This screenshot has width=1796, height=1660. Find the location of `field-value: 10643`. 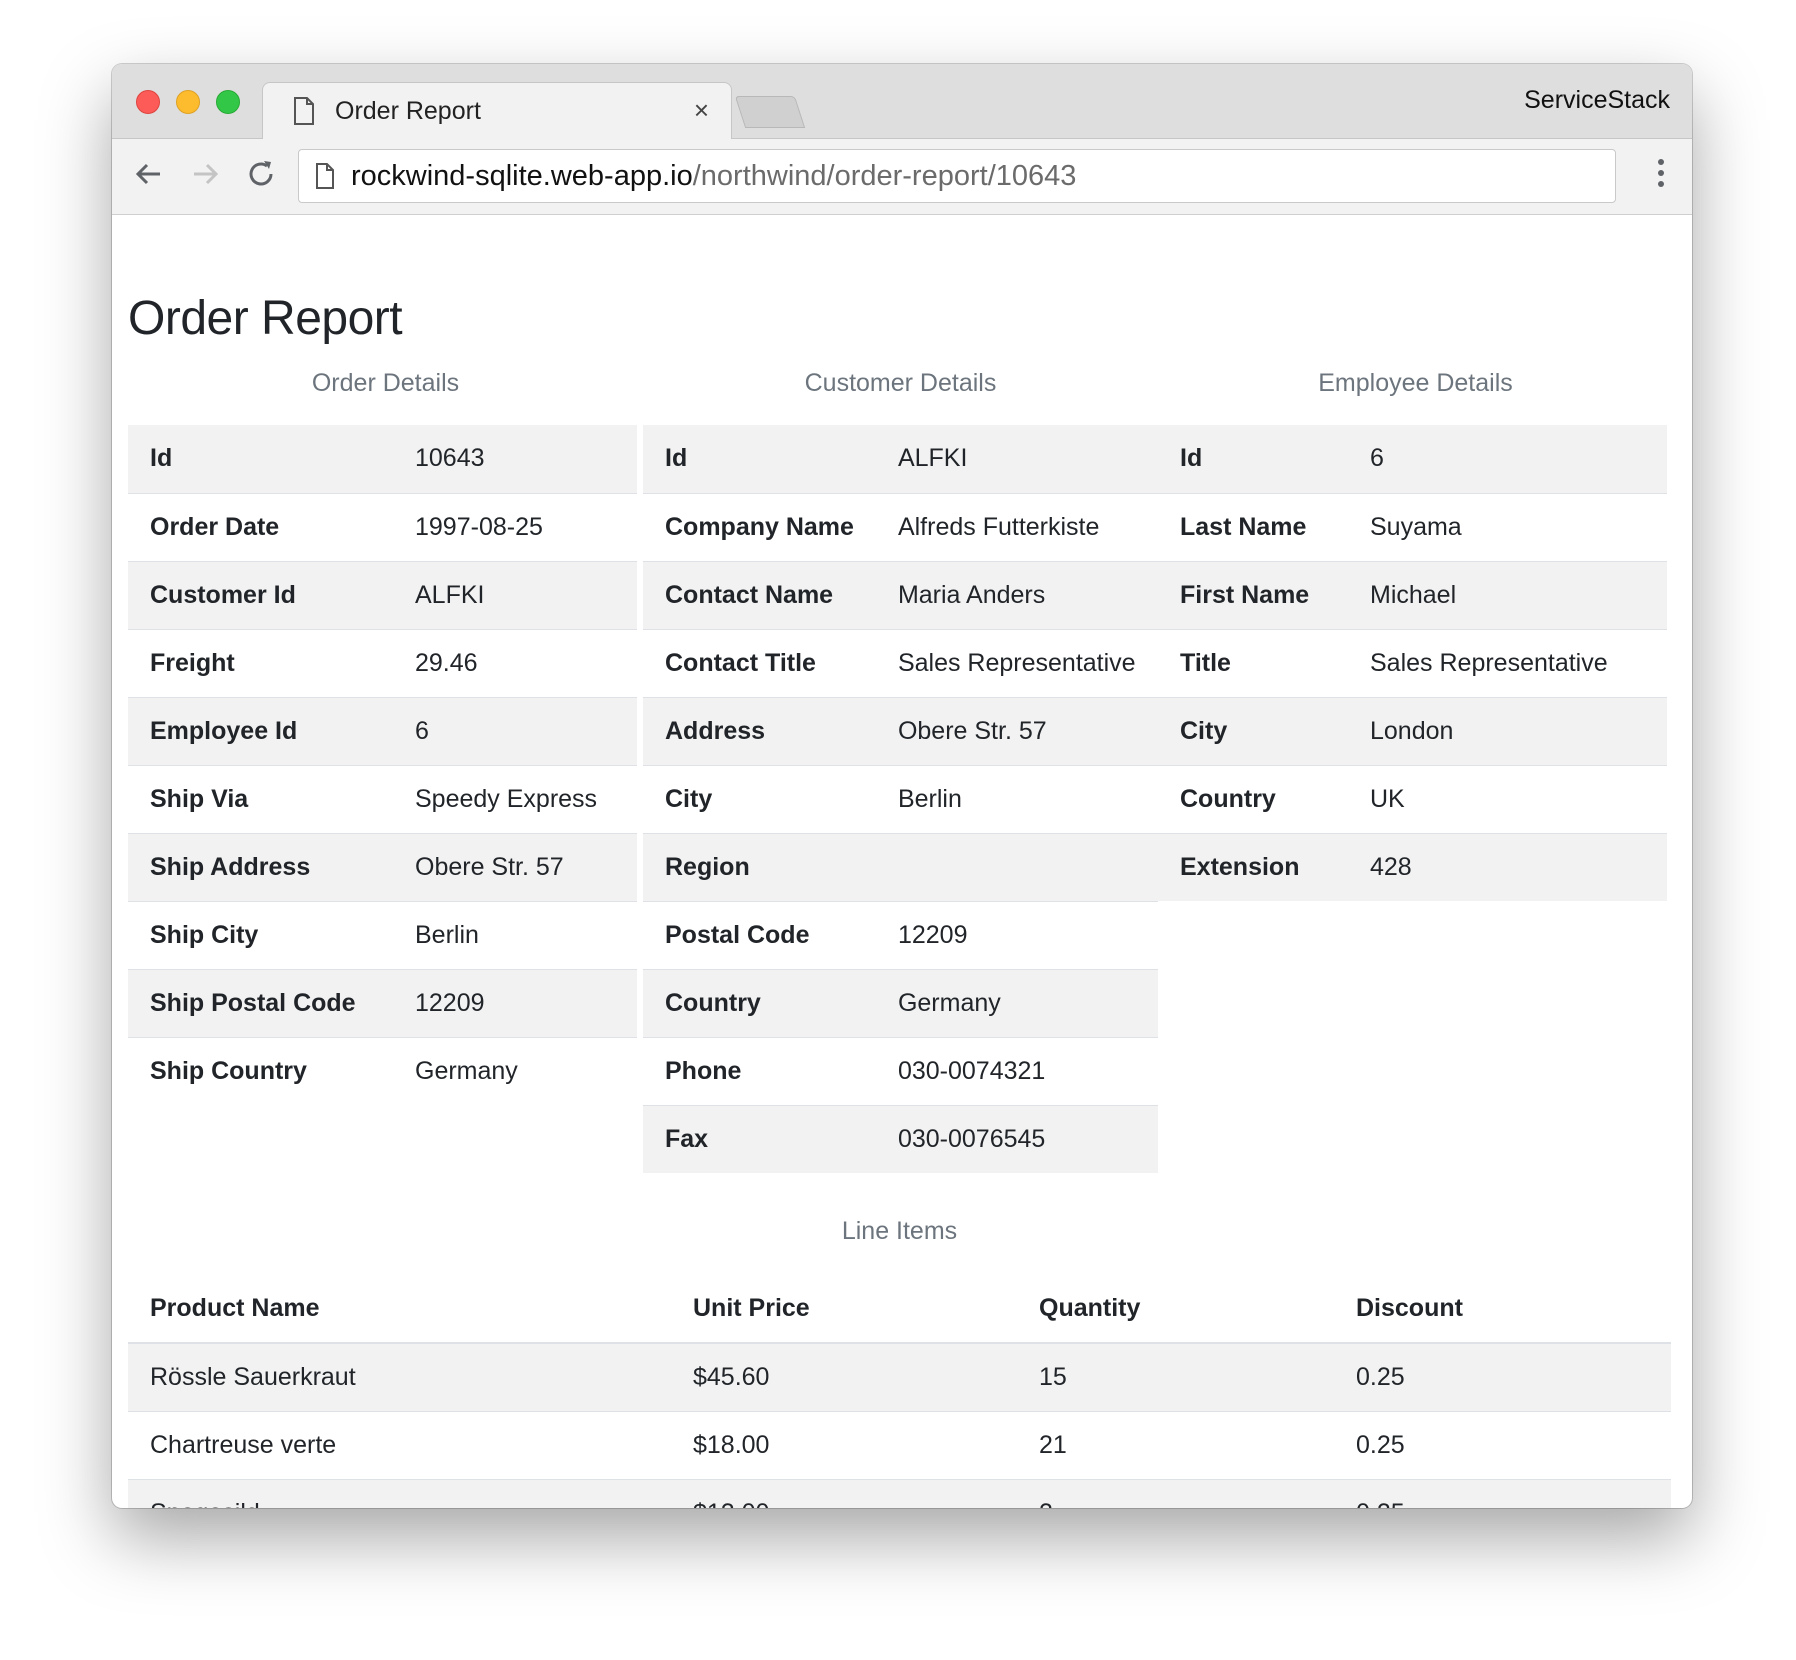

field-value: 10643 is located at coordinates (515, 459).